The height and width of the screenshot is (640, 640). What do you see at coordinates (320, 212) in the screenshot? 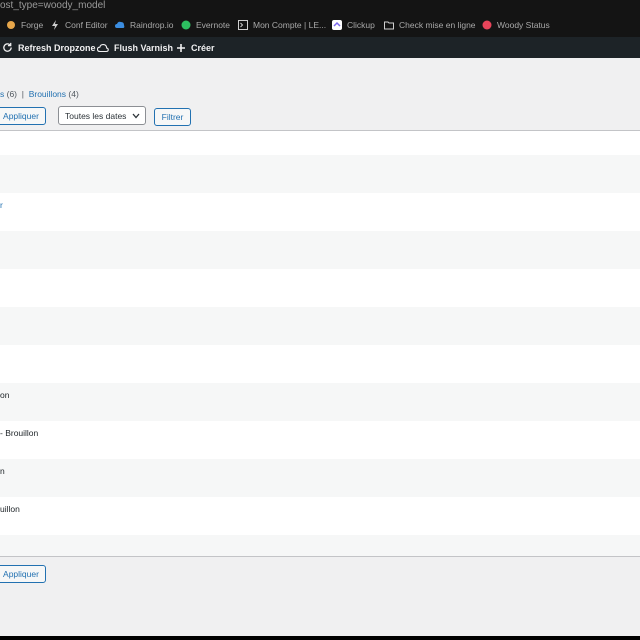
I see `table-row: r` at bounding box center [320, 212].